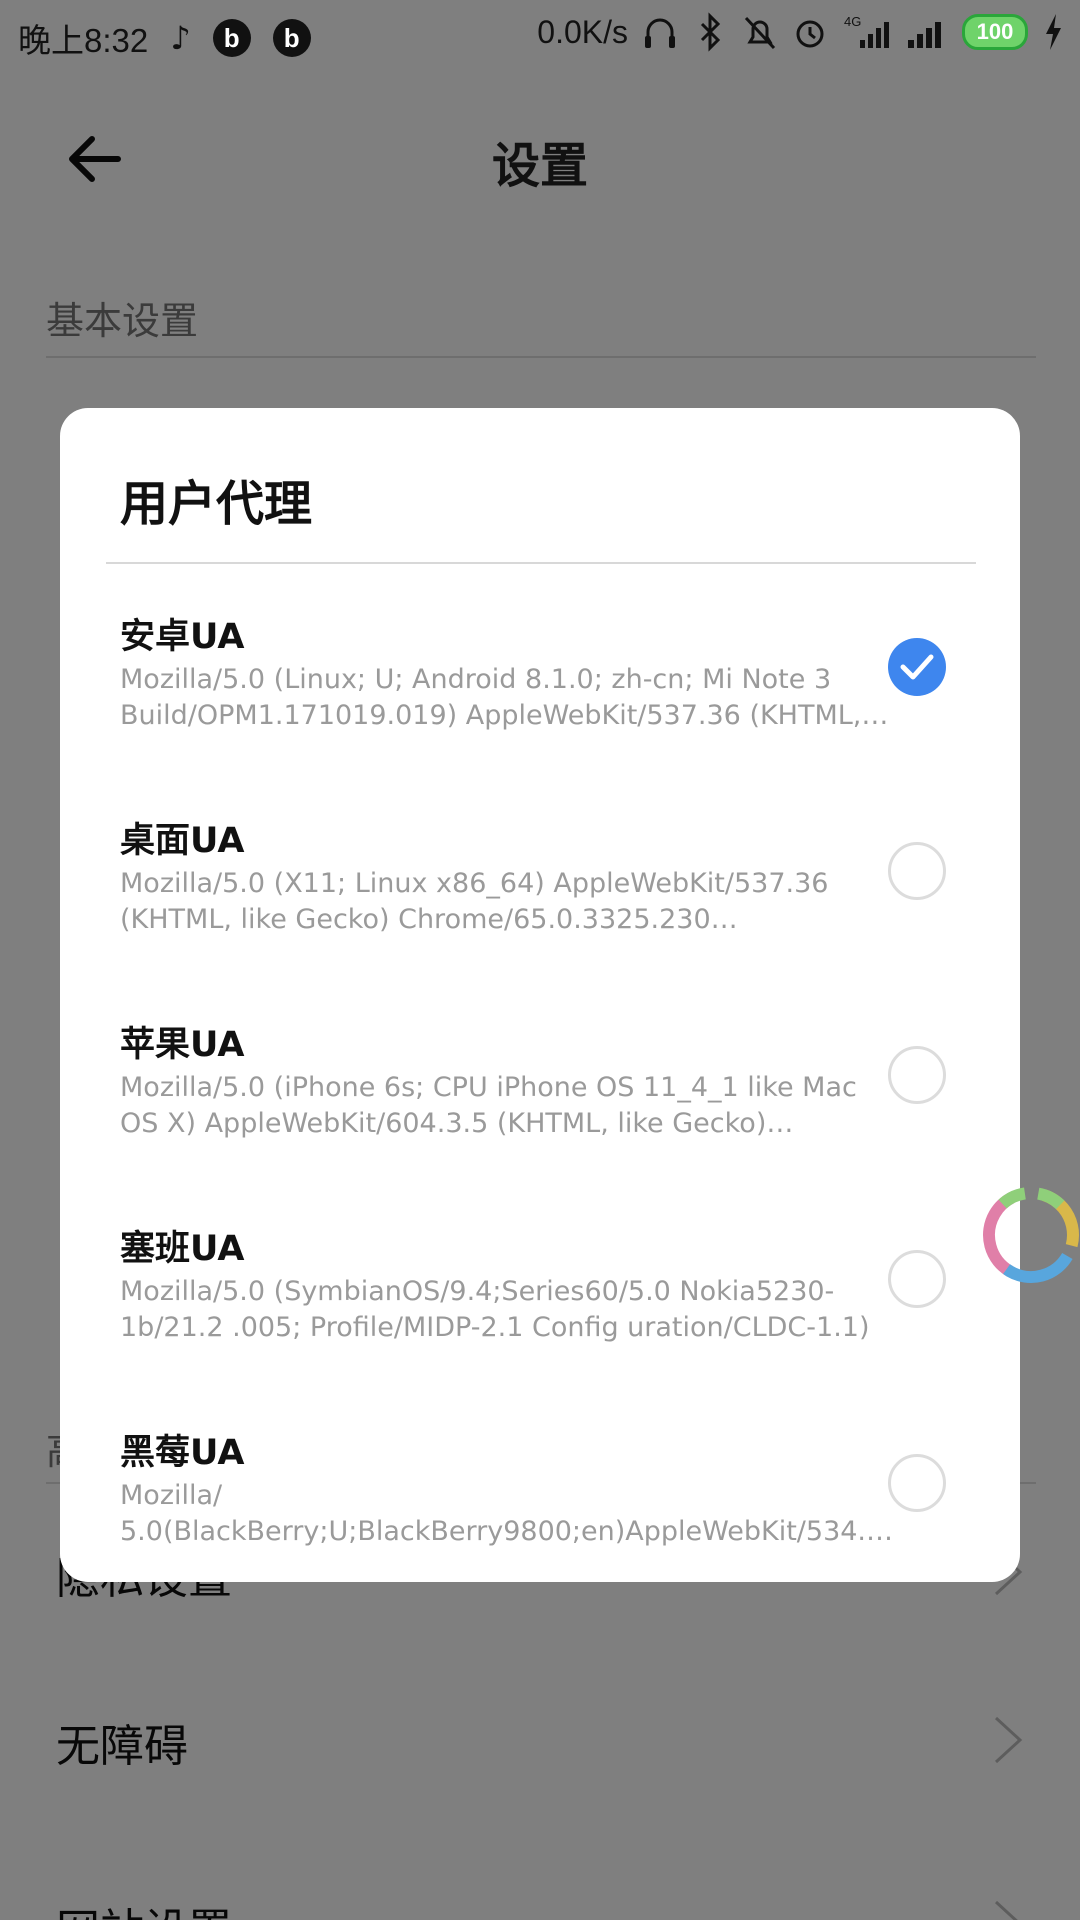 The height and width of the screenshot is (1920, 1080). I want to click on option-name: 安卓UA, so click(182, 637).